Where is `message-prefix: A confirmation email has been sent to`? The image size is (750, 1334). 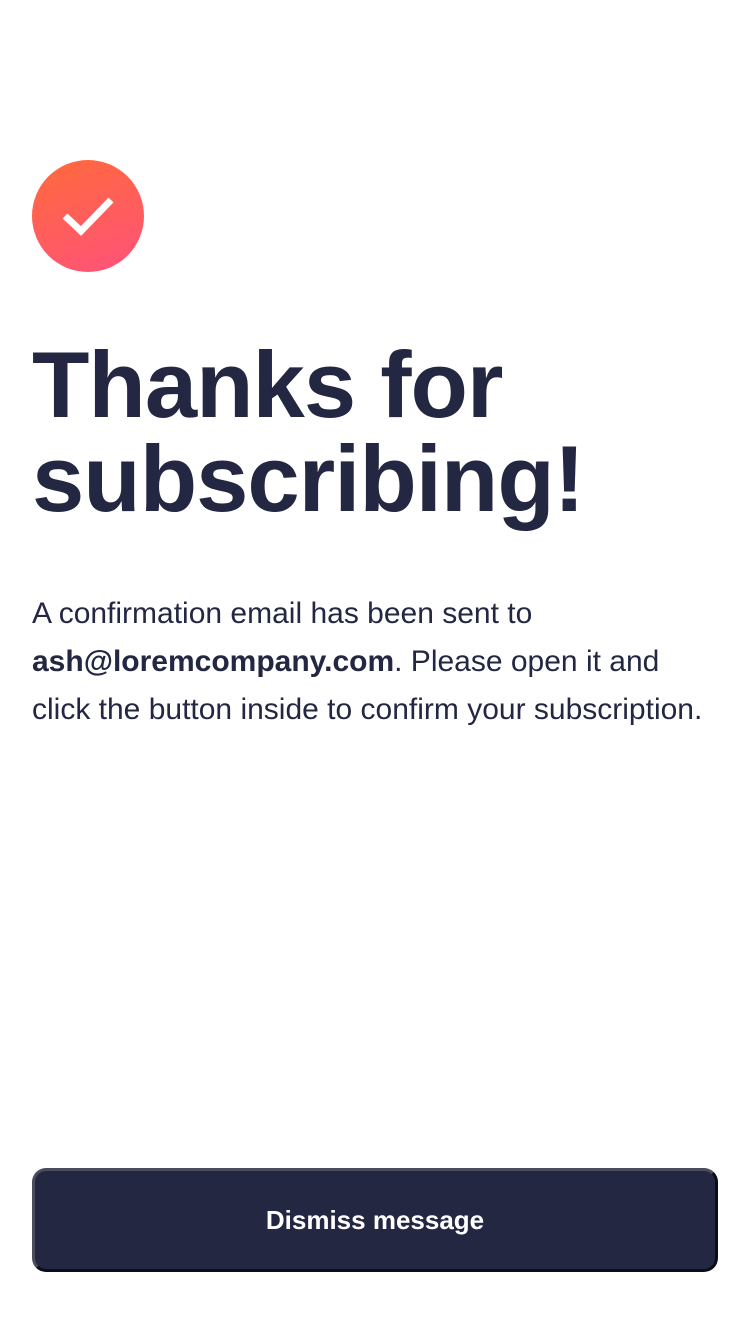
message-prefix: A confirmation email has been sent to is located at coordinates (282, 613).